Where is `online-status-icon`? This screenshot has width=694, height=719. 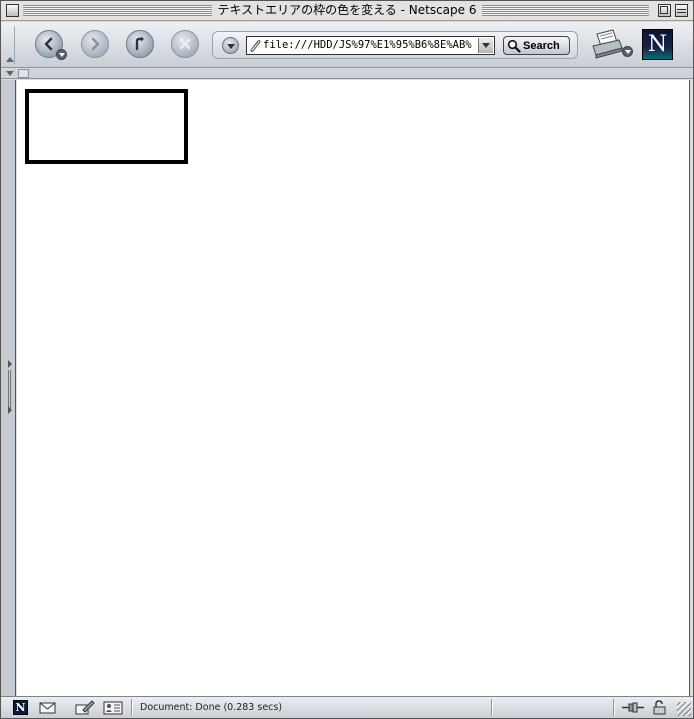 online-status-icon is located at coordinates (633, 707).